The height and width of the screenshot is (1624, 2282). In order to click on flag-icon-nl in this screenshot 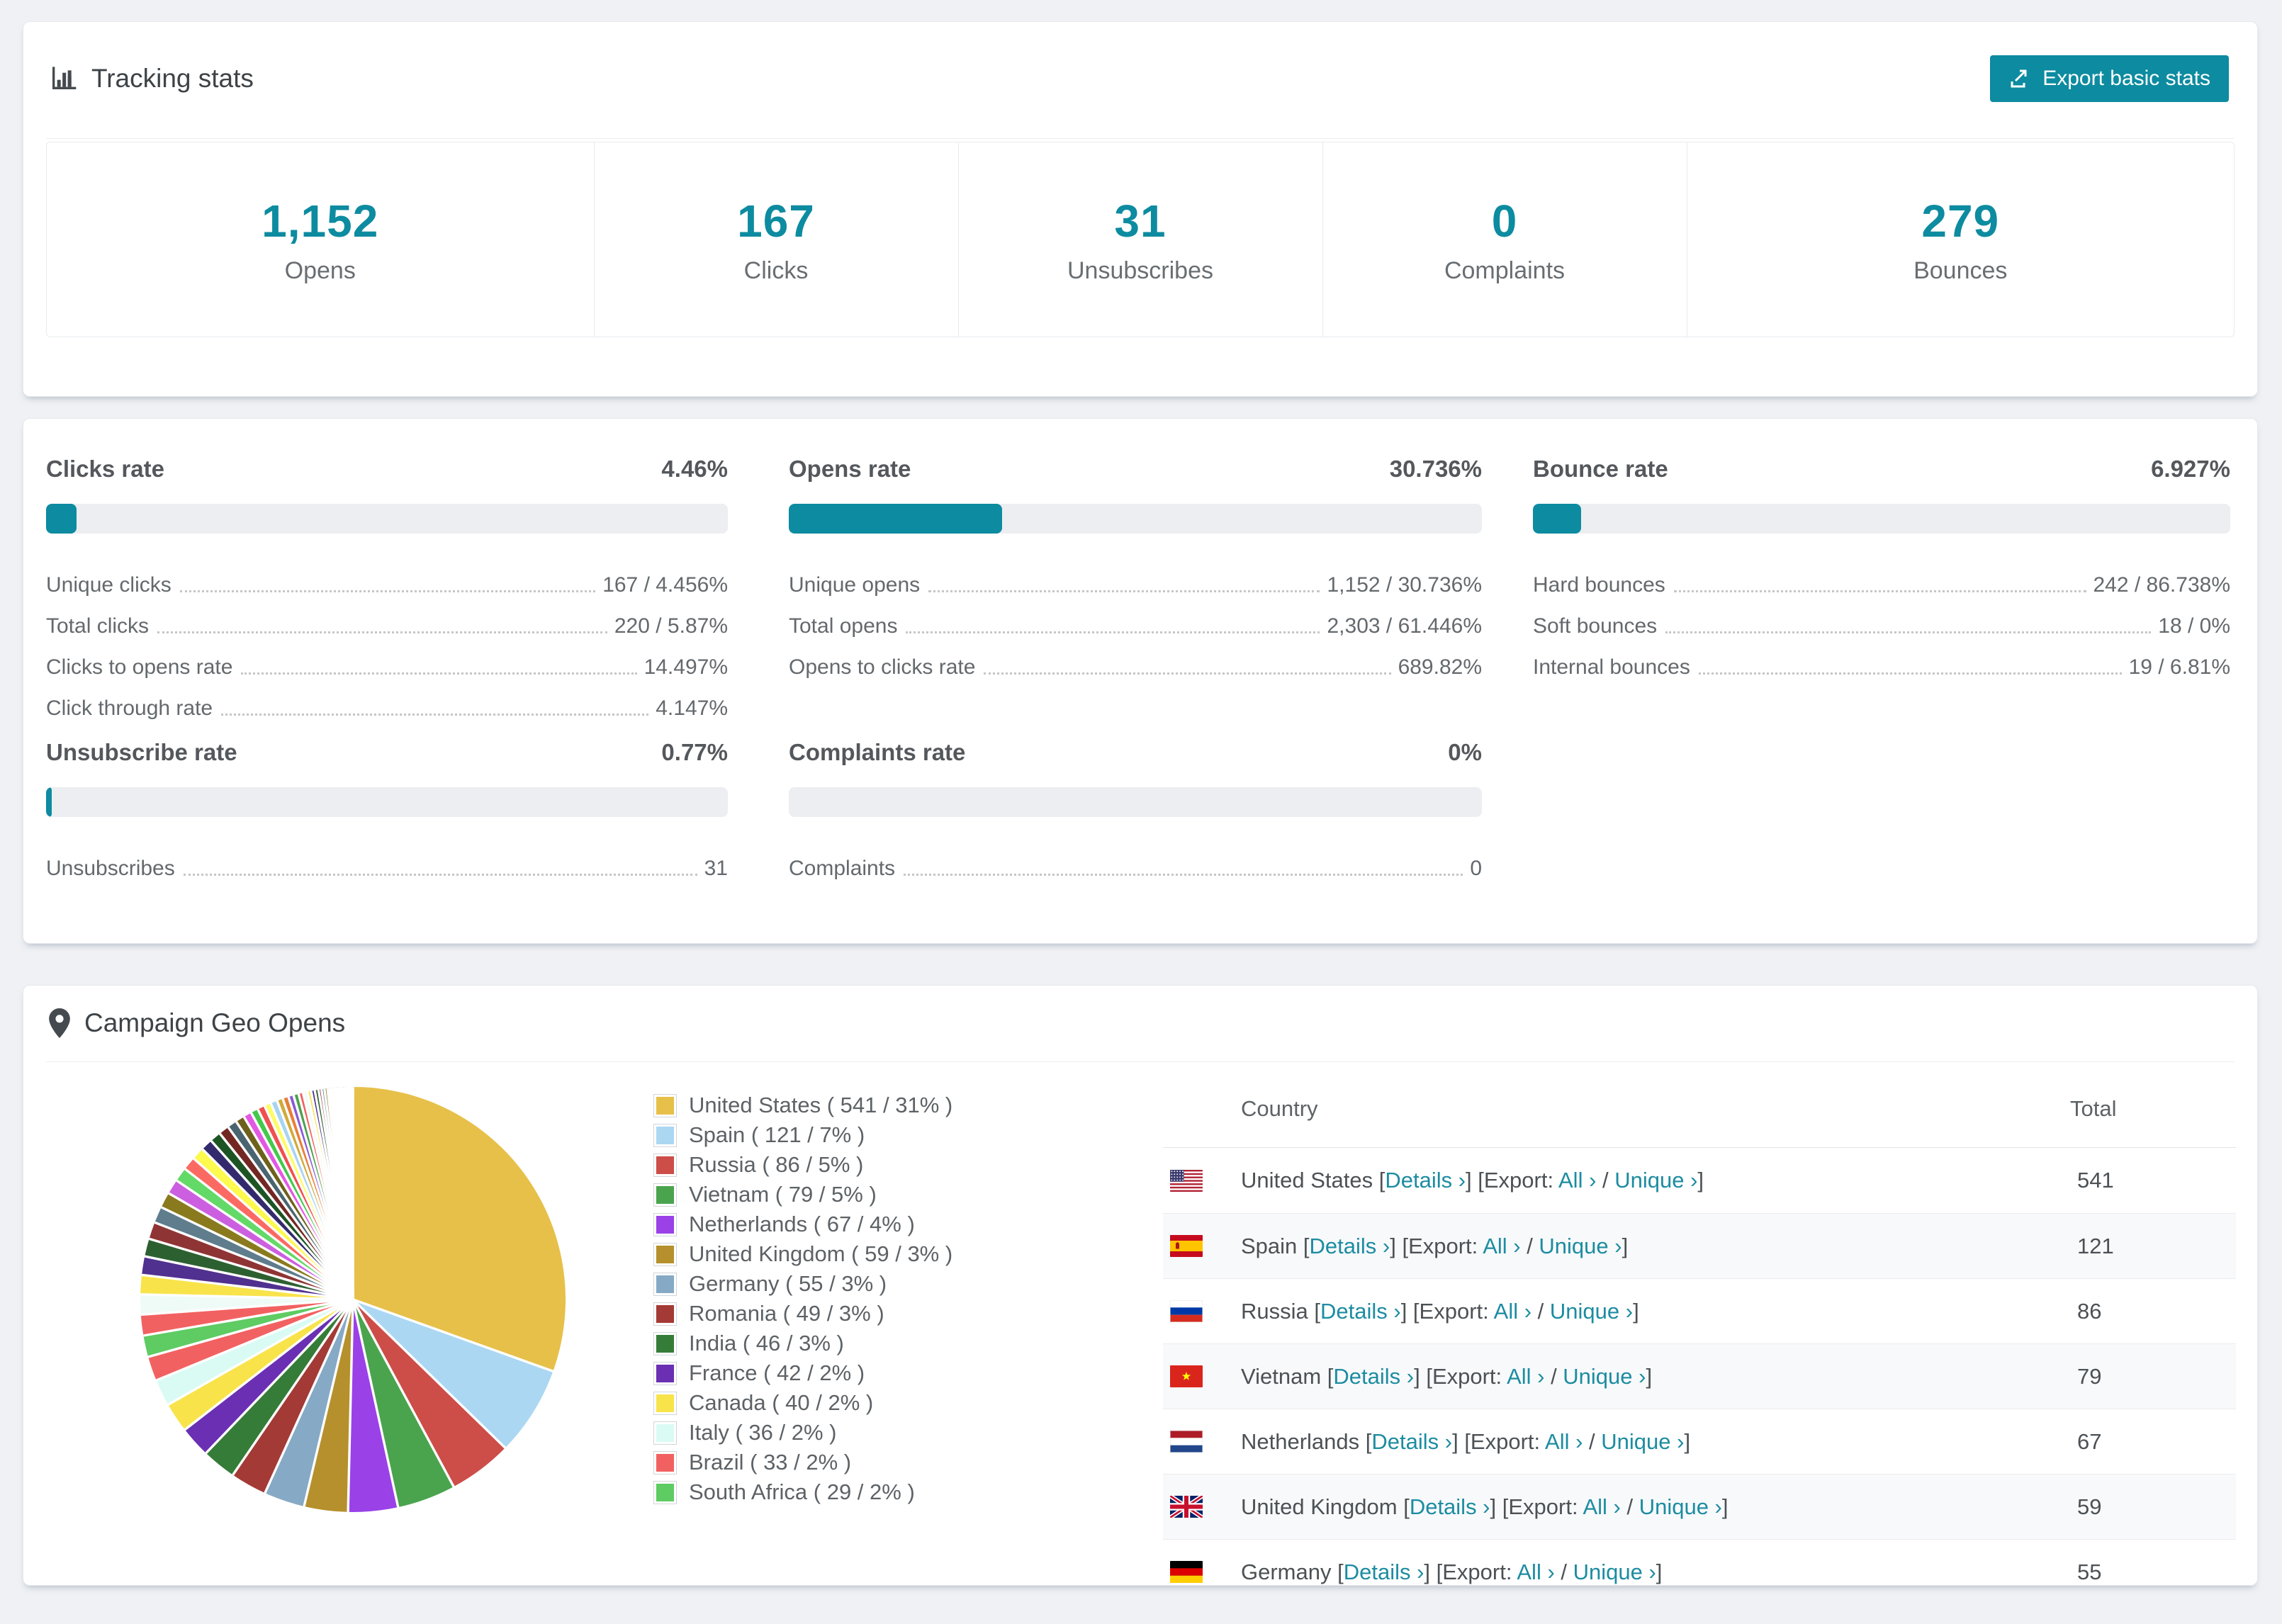, I will do `click(1187, 1442)`.